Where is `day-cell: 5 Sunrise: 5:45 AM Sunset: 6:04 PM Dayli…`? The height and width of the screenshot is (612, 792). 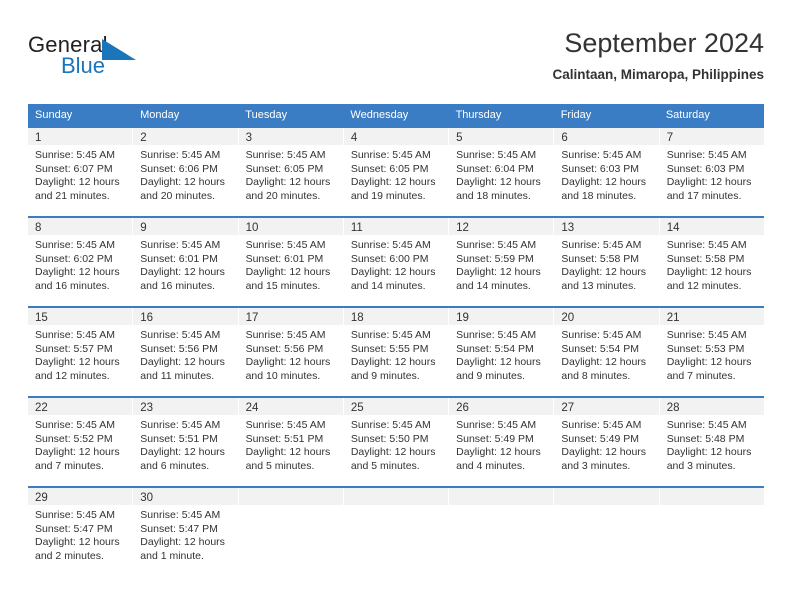 day-cell: 5 Sunrise: 5:45 AM Sunset: 6:04 PM Dayli… is located at coordinates (502, 172).